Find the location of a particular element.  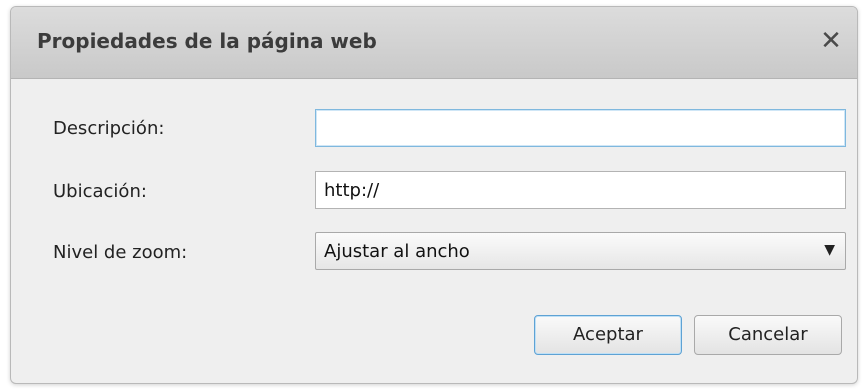

dialog-title: Propiedades de la página web is located at coordinates (207, 41).